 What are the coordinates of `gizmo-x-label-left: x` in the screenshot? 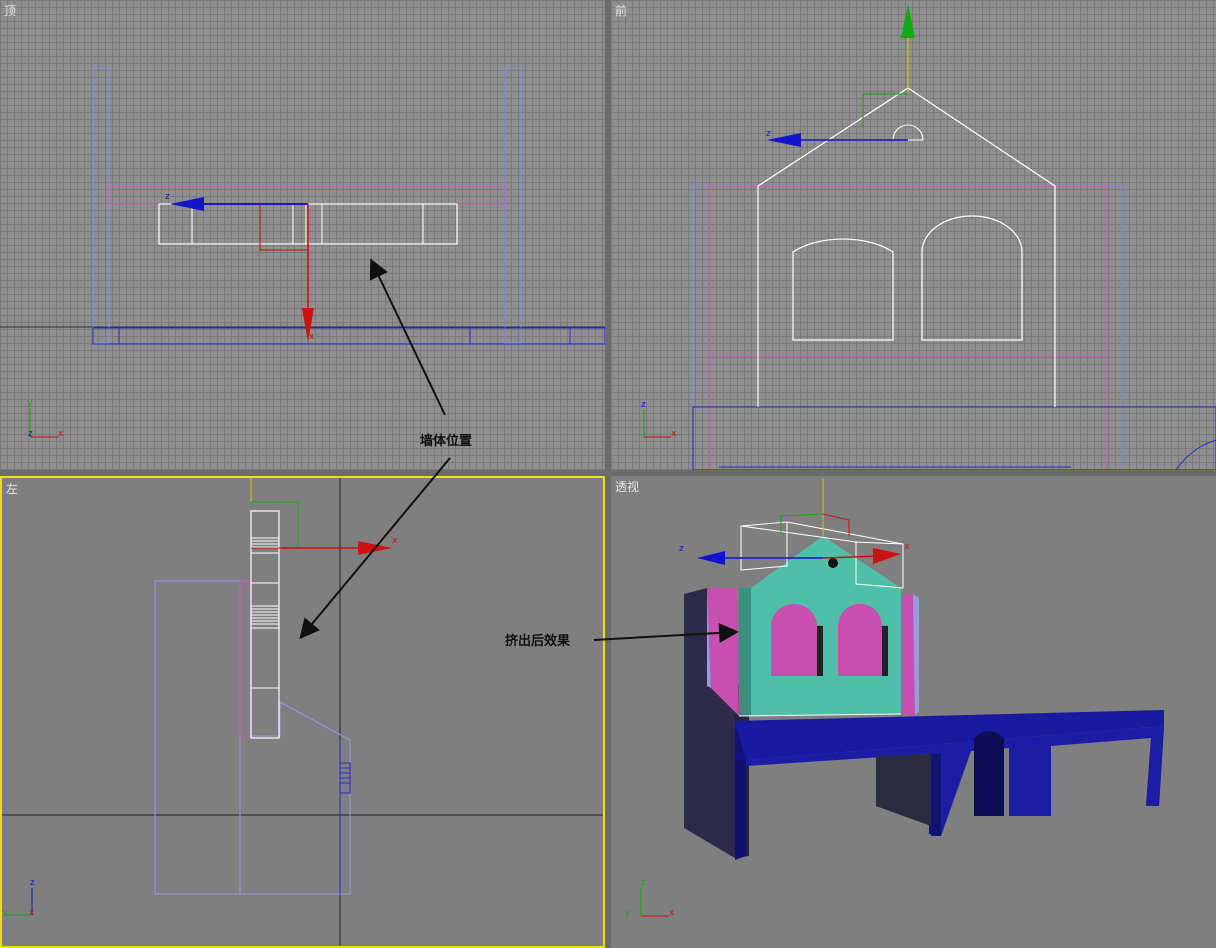 It's located at (395, 541).